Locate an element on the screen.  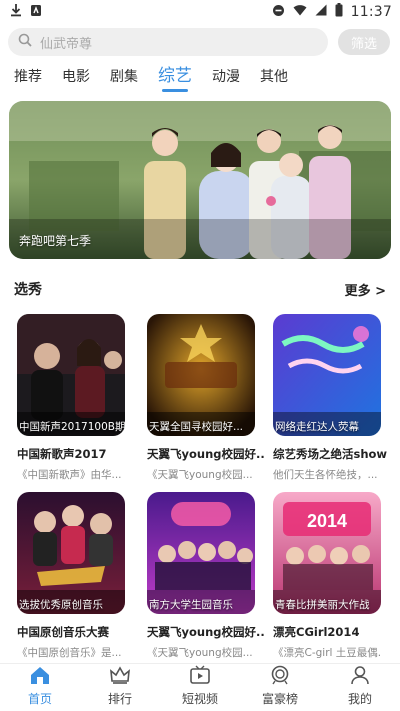
svg-text: 2014 is located at coordinates (327, 521).